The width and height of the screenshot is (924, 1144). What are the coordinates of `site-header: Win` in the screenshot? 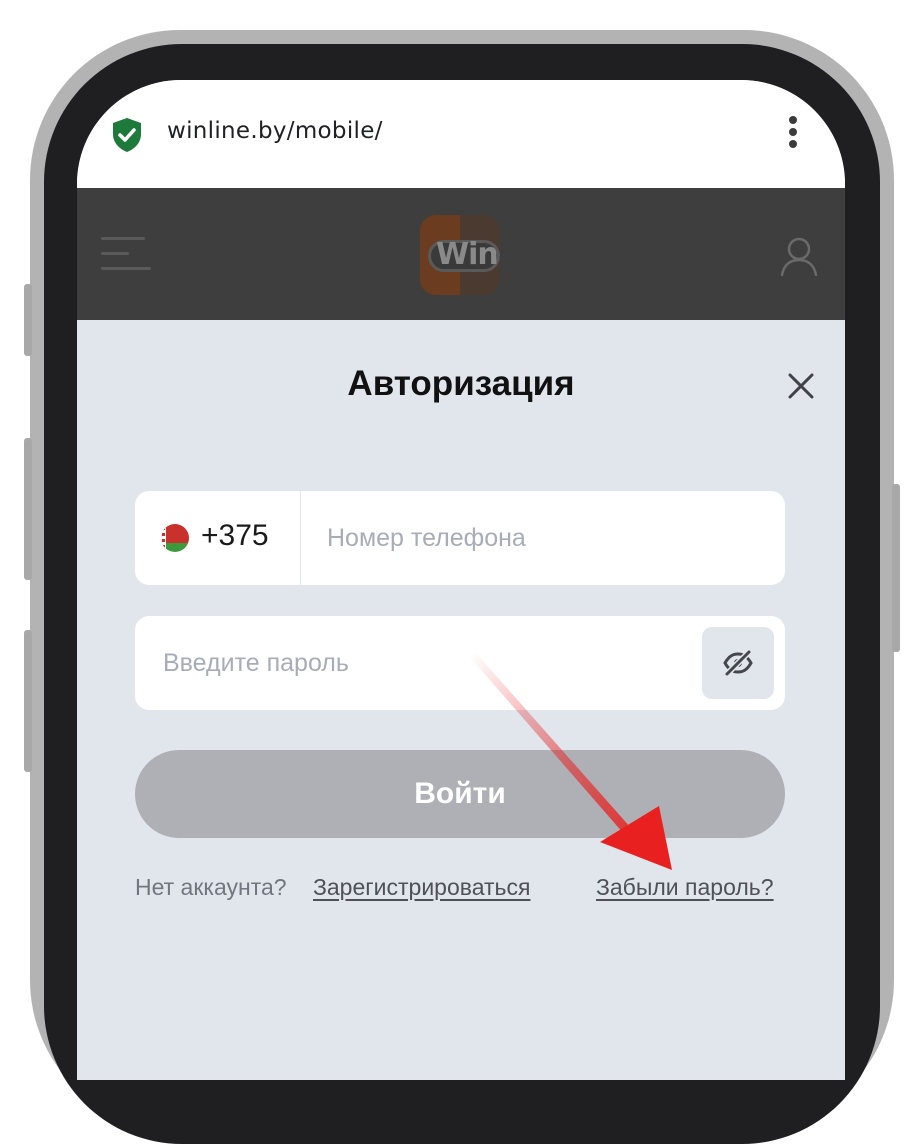 It's located at (461, 254).